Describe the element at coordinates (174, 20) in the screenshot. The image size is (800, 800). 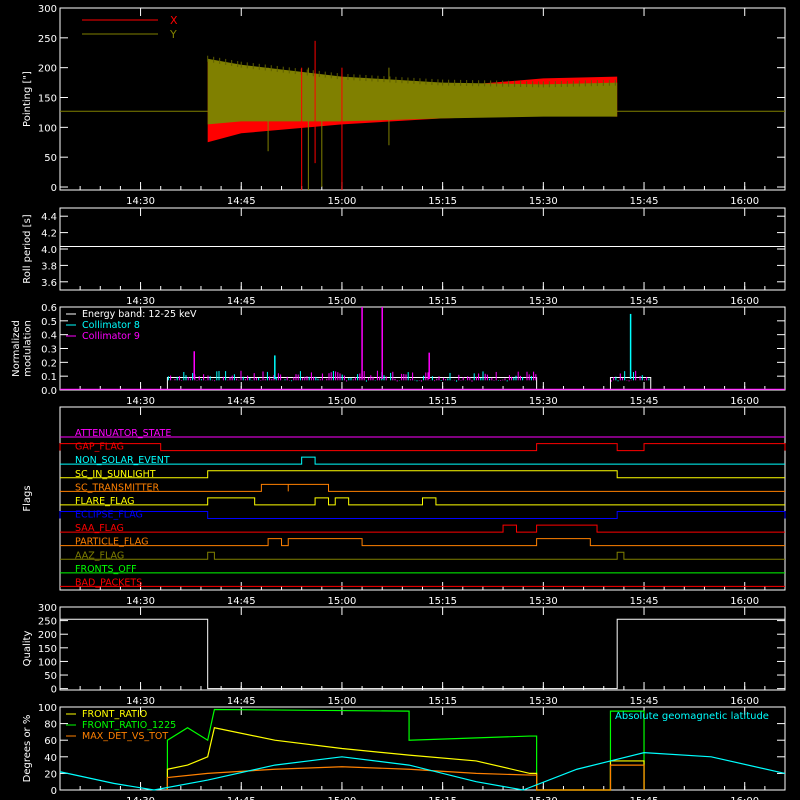
I see `legend-label: X` at that location.